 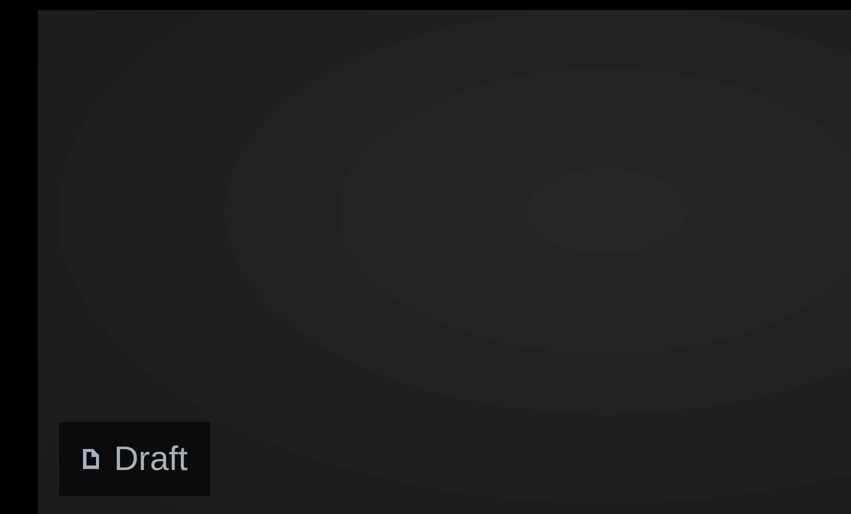 What do you see at coordinates (91, 459) in the screenshot?
I see `document-icon` at bounding box center [91, 459].